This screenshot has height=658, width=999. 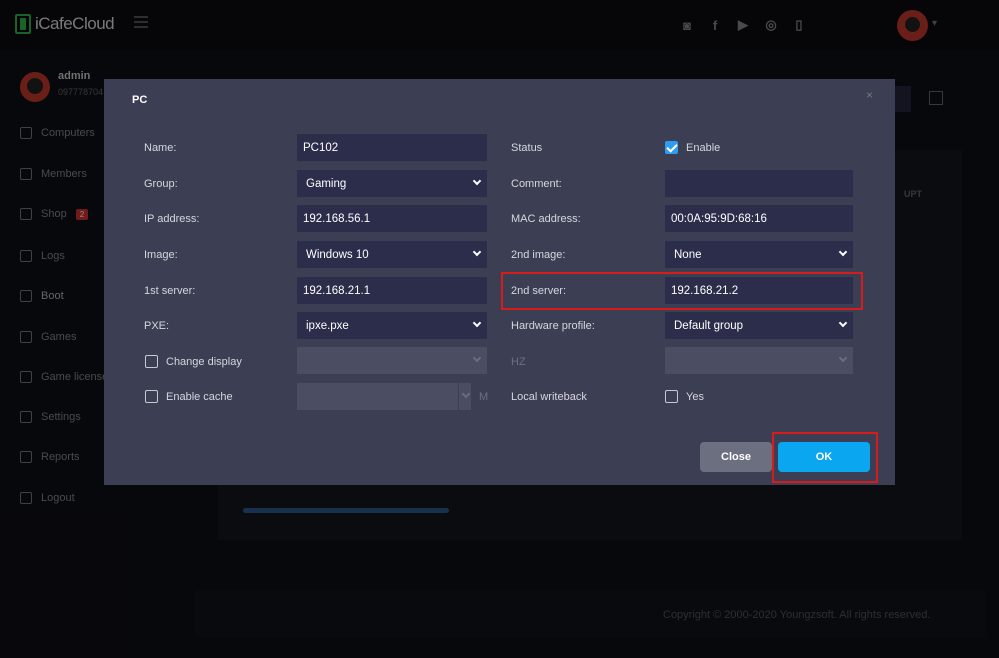 I want to click on second-image-label: 2nd image:, so click(x=538, y=255).